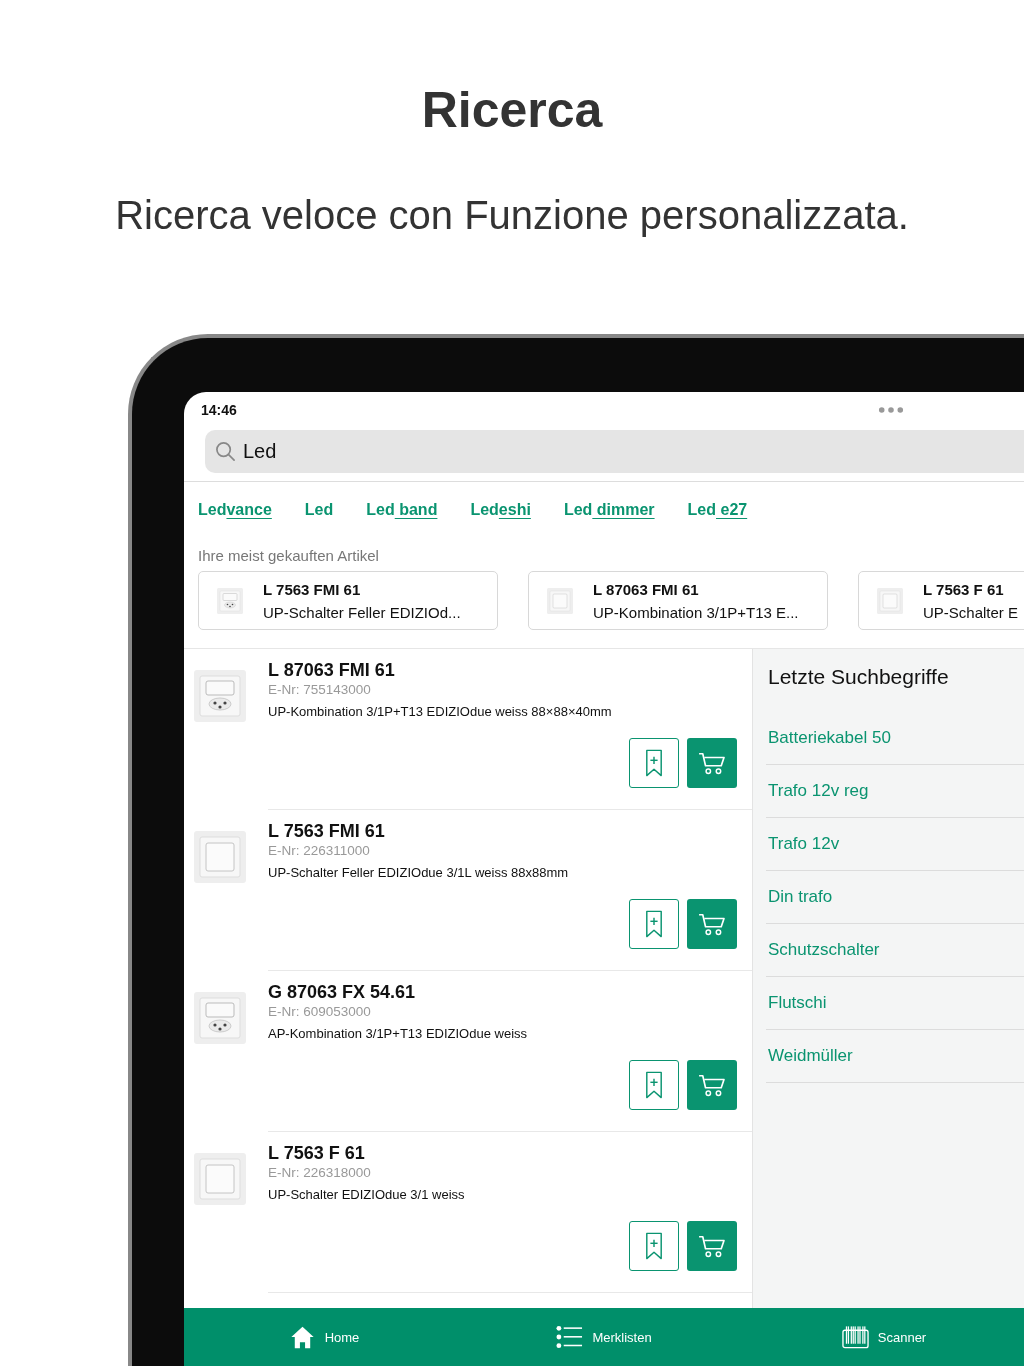 The image size is (1024, 1366). What do you see at coordinates (855, 1337) in the screenshot?
I see `barcode-icon` at bounding box center [855, 1337].